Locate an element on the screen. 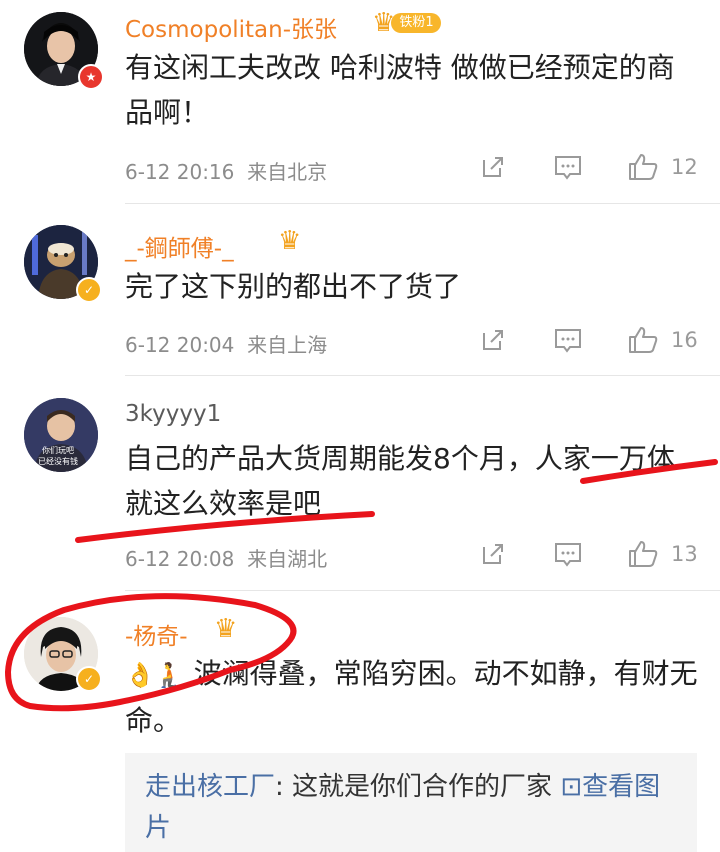  avatar-caption: 已经没有钱 is located at coordinates (58, 461).